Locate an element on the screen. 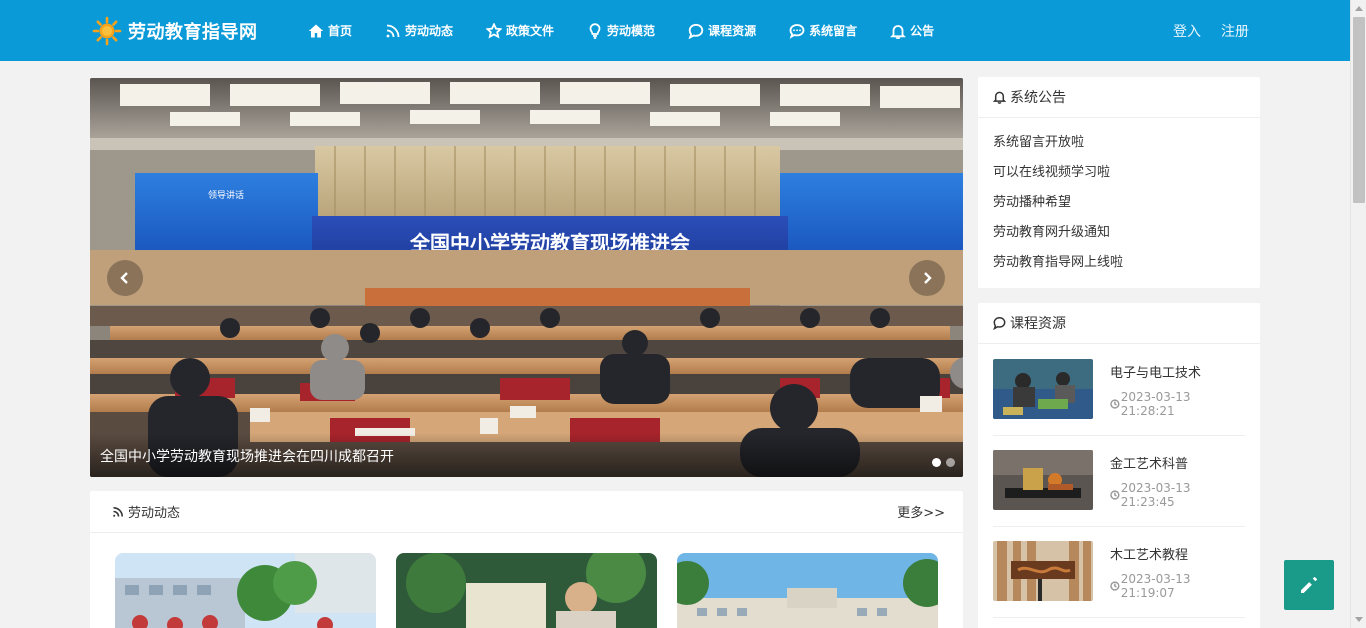 The height and width of the screenshot is (628, 1366). chevron-right-icon is located at coordinates (928, 278).